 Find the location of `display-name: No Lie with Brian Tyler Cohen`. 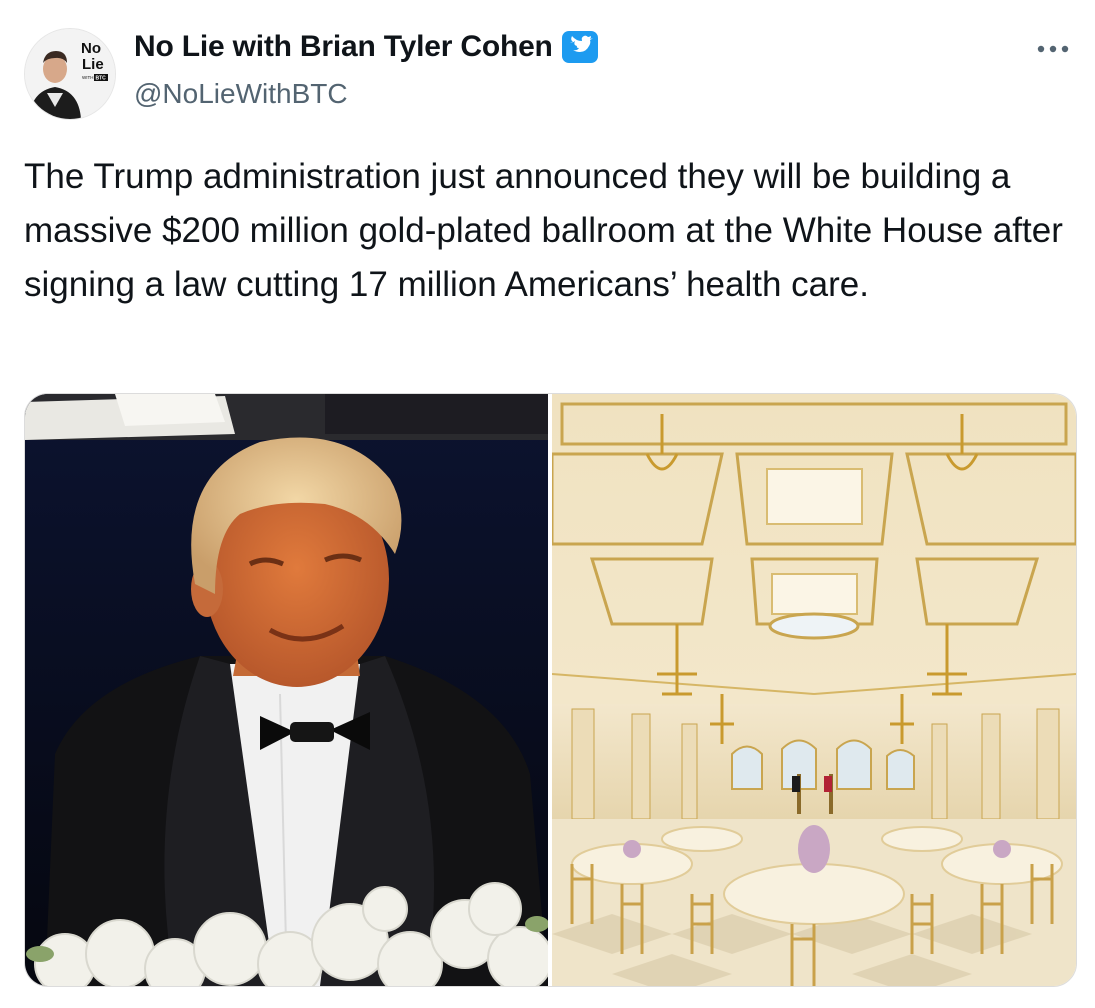

display-name: No Lie with Brian Tyler Cohen is located at coordinates (343, 47).